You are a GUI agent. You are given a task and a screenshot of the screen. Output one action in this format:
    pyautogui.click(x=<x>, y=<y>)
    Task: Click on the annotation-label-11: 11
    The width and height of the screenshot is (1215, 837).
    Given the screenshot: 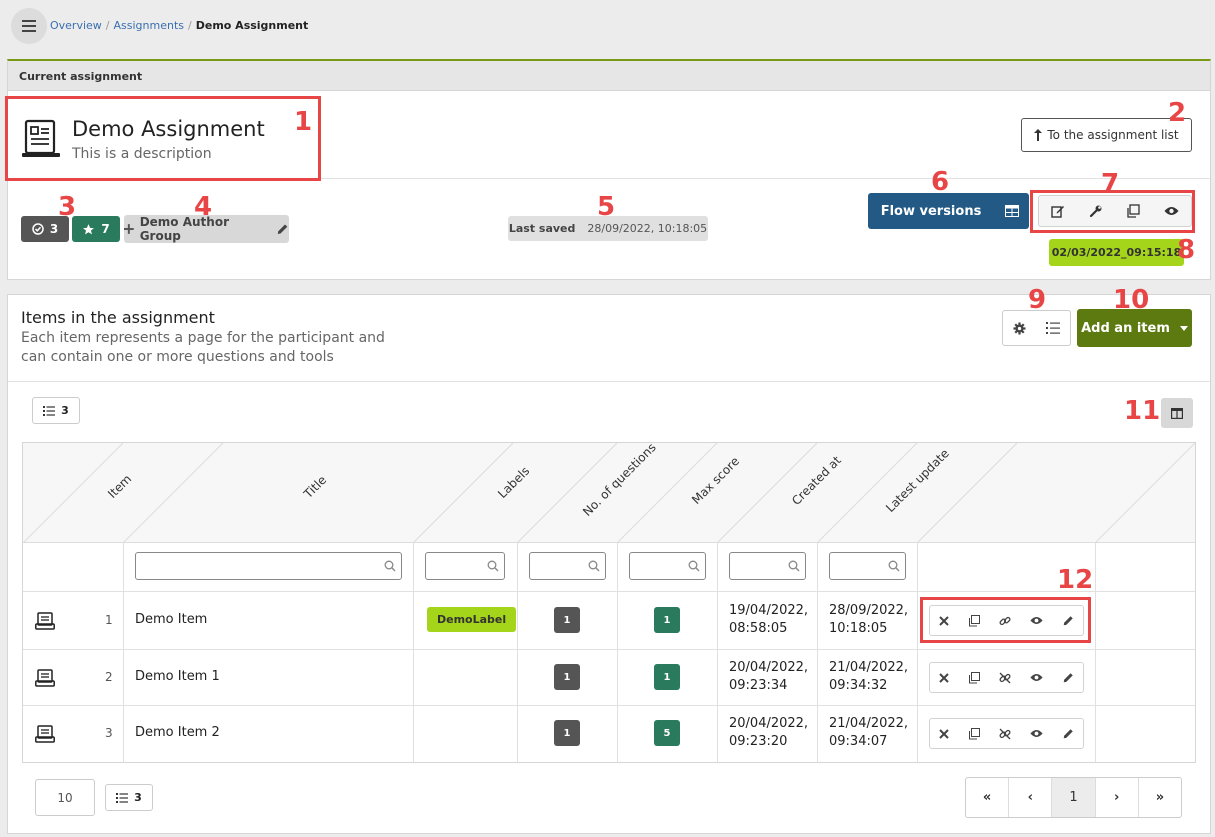 What is the action you would take?
    pyautogui.click(x=1142, y=411)
    